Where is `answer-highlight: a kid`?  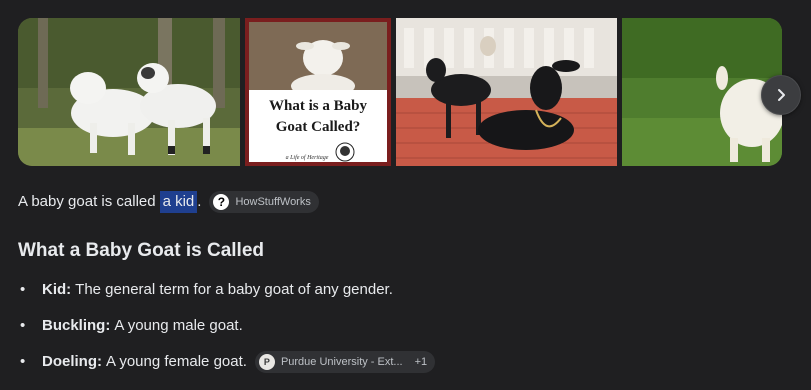 answer-highlight: a kid is located at coordinates (178, 202).